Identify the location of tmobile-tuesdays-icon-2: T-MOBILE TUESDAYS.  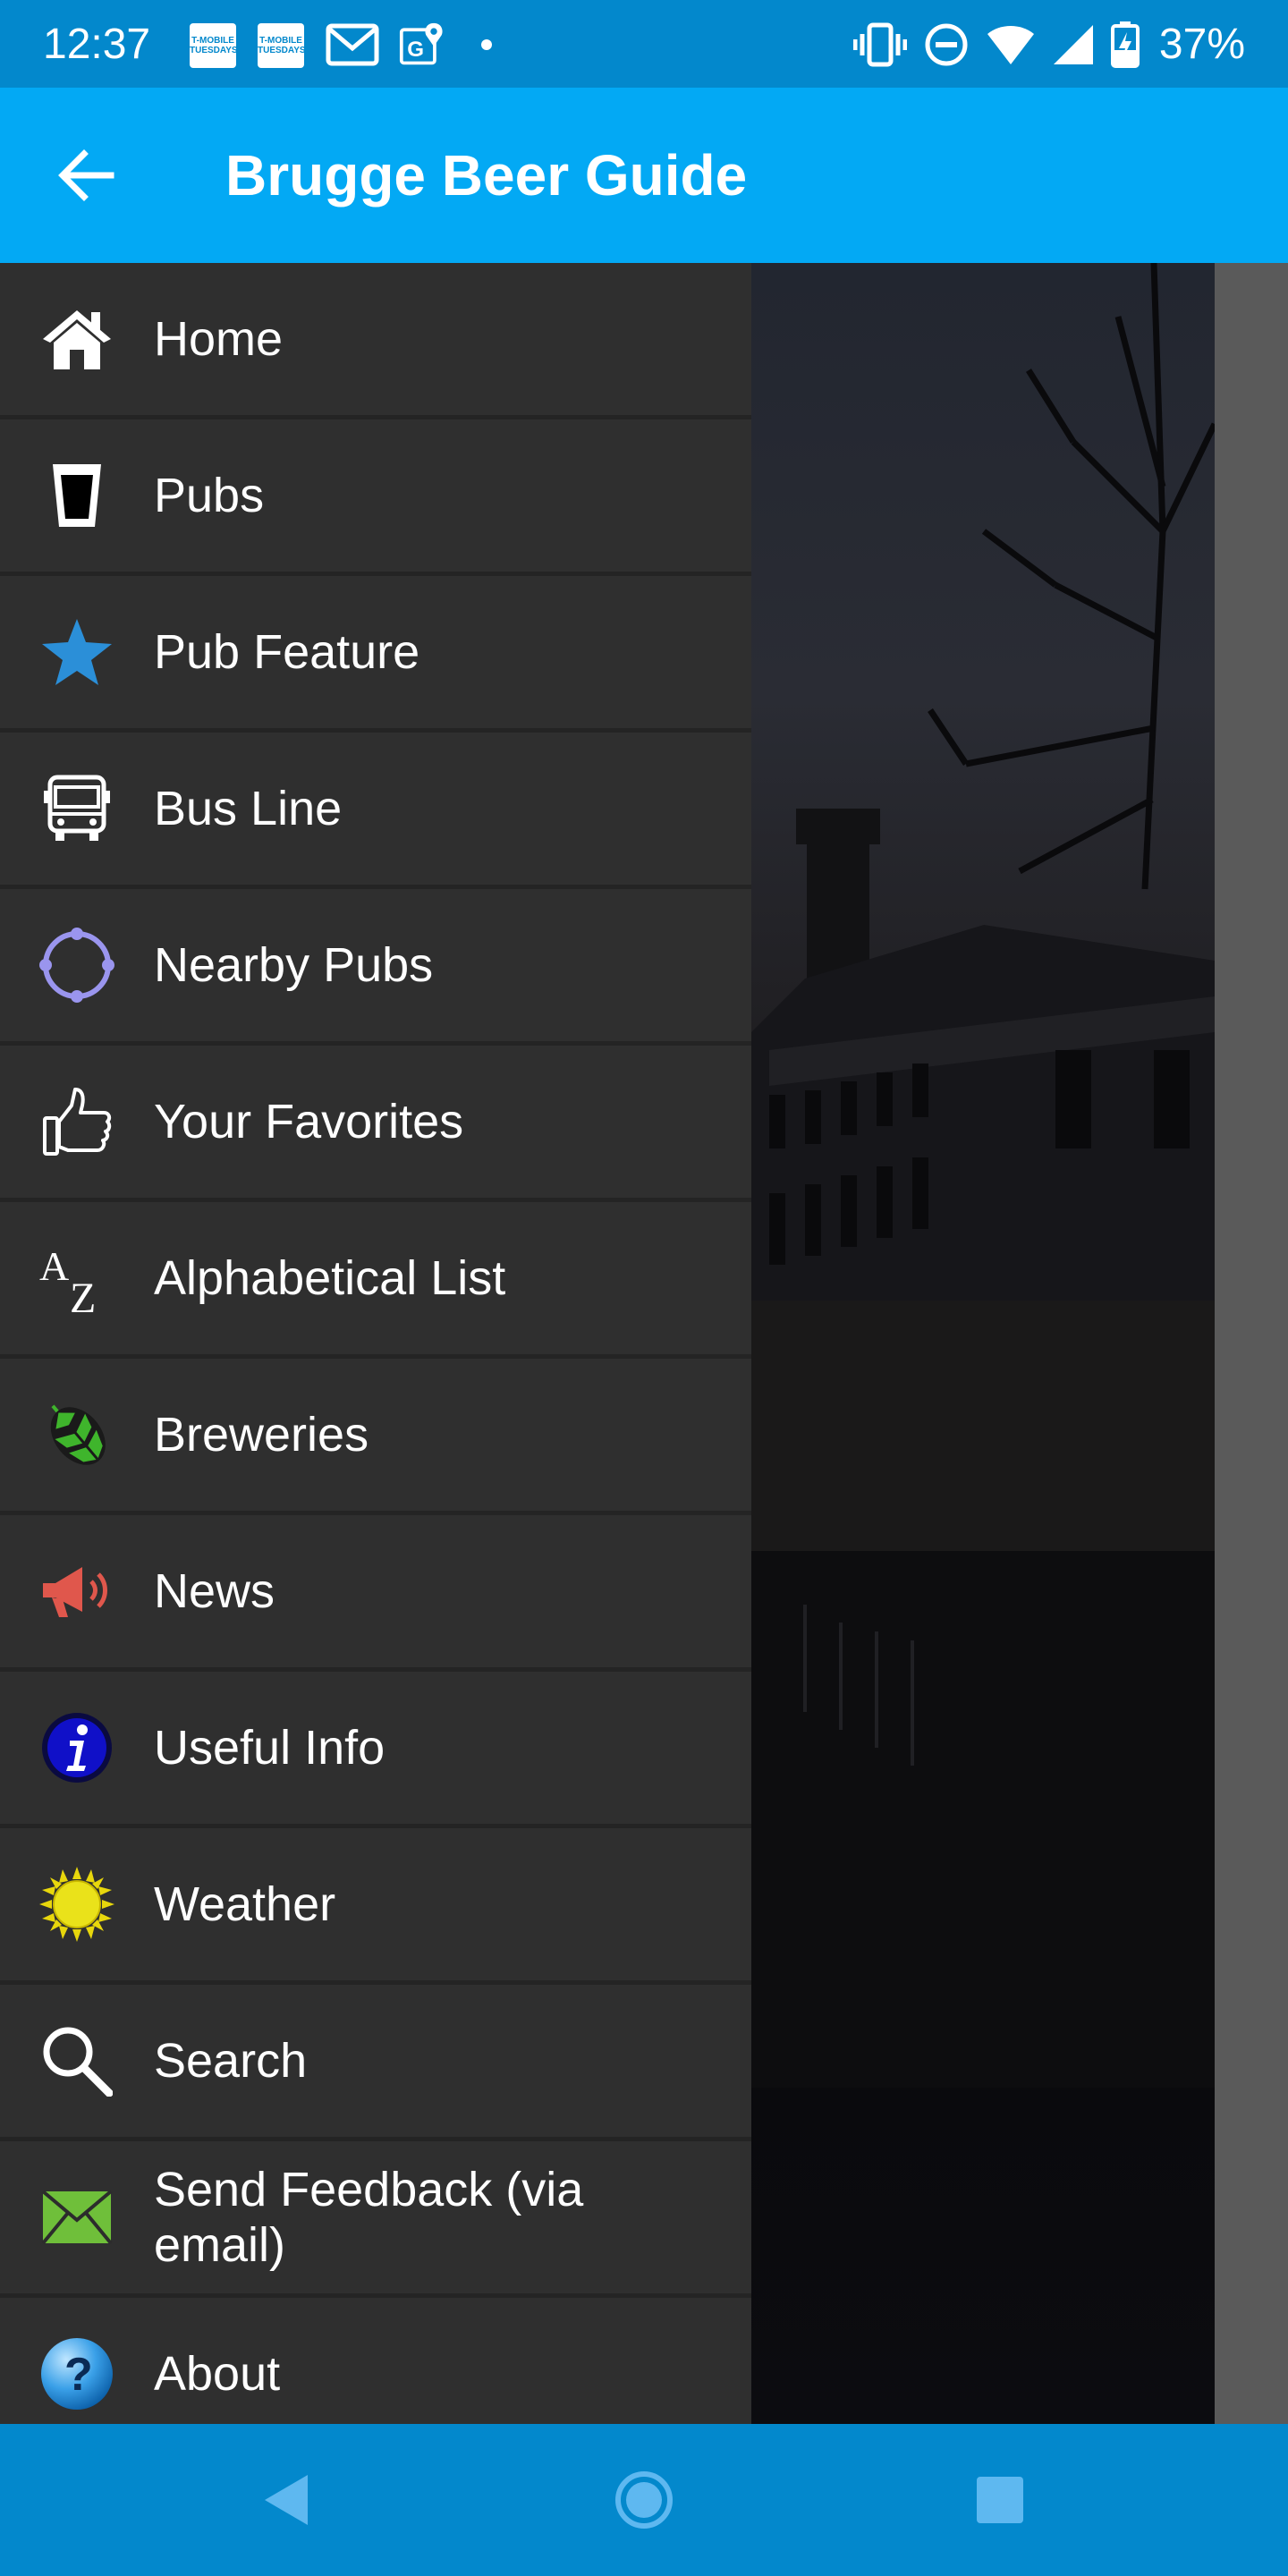
(282, 45).